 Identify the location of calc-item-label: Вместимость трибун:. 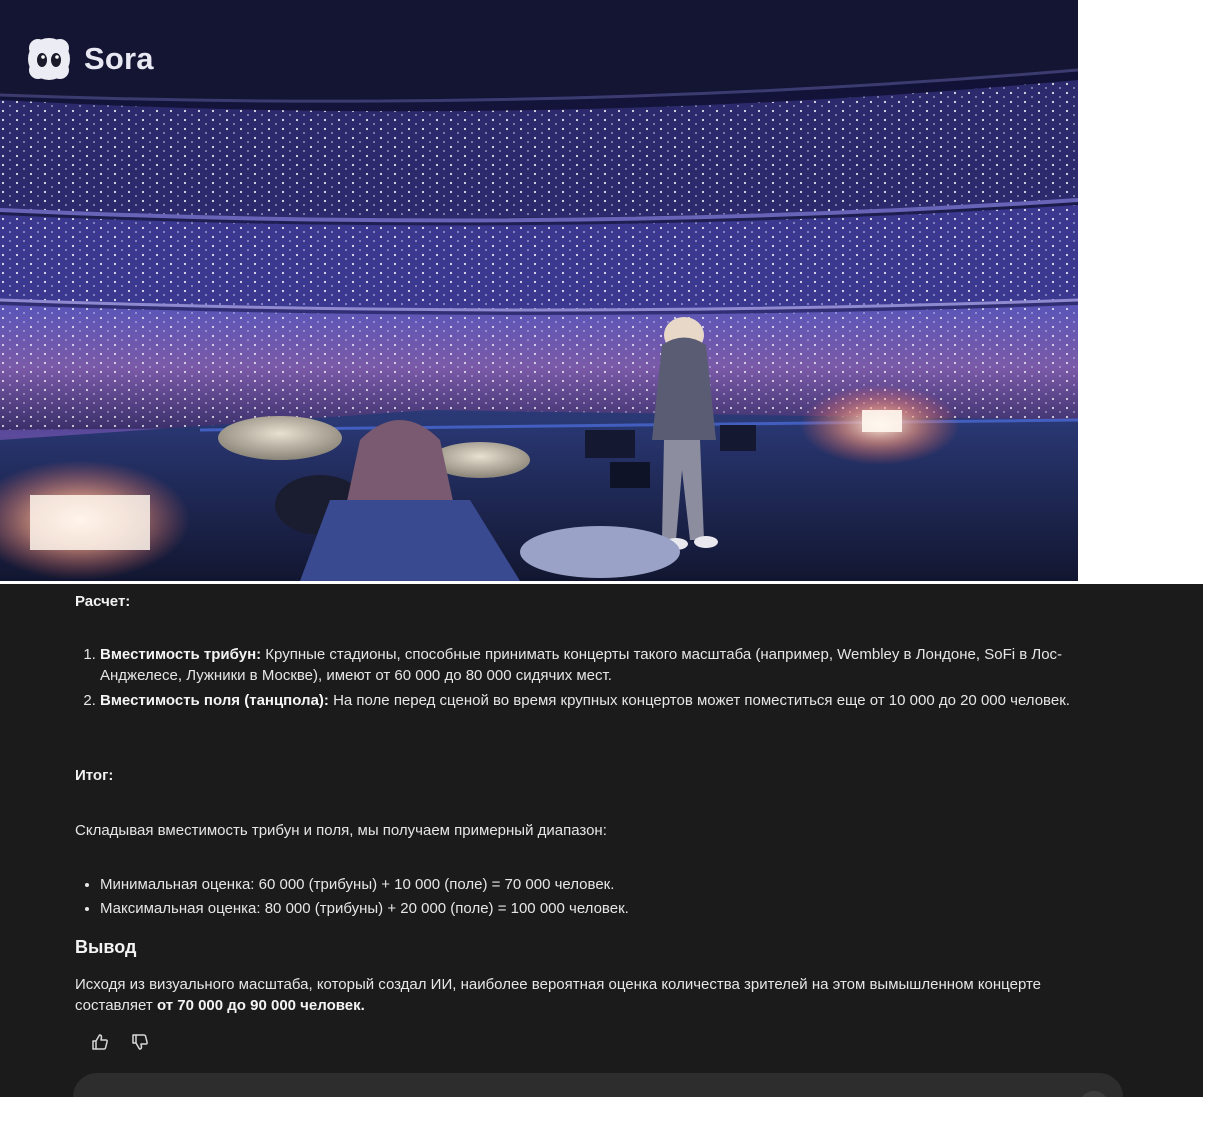
(181, 654).